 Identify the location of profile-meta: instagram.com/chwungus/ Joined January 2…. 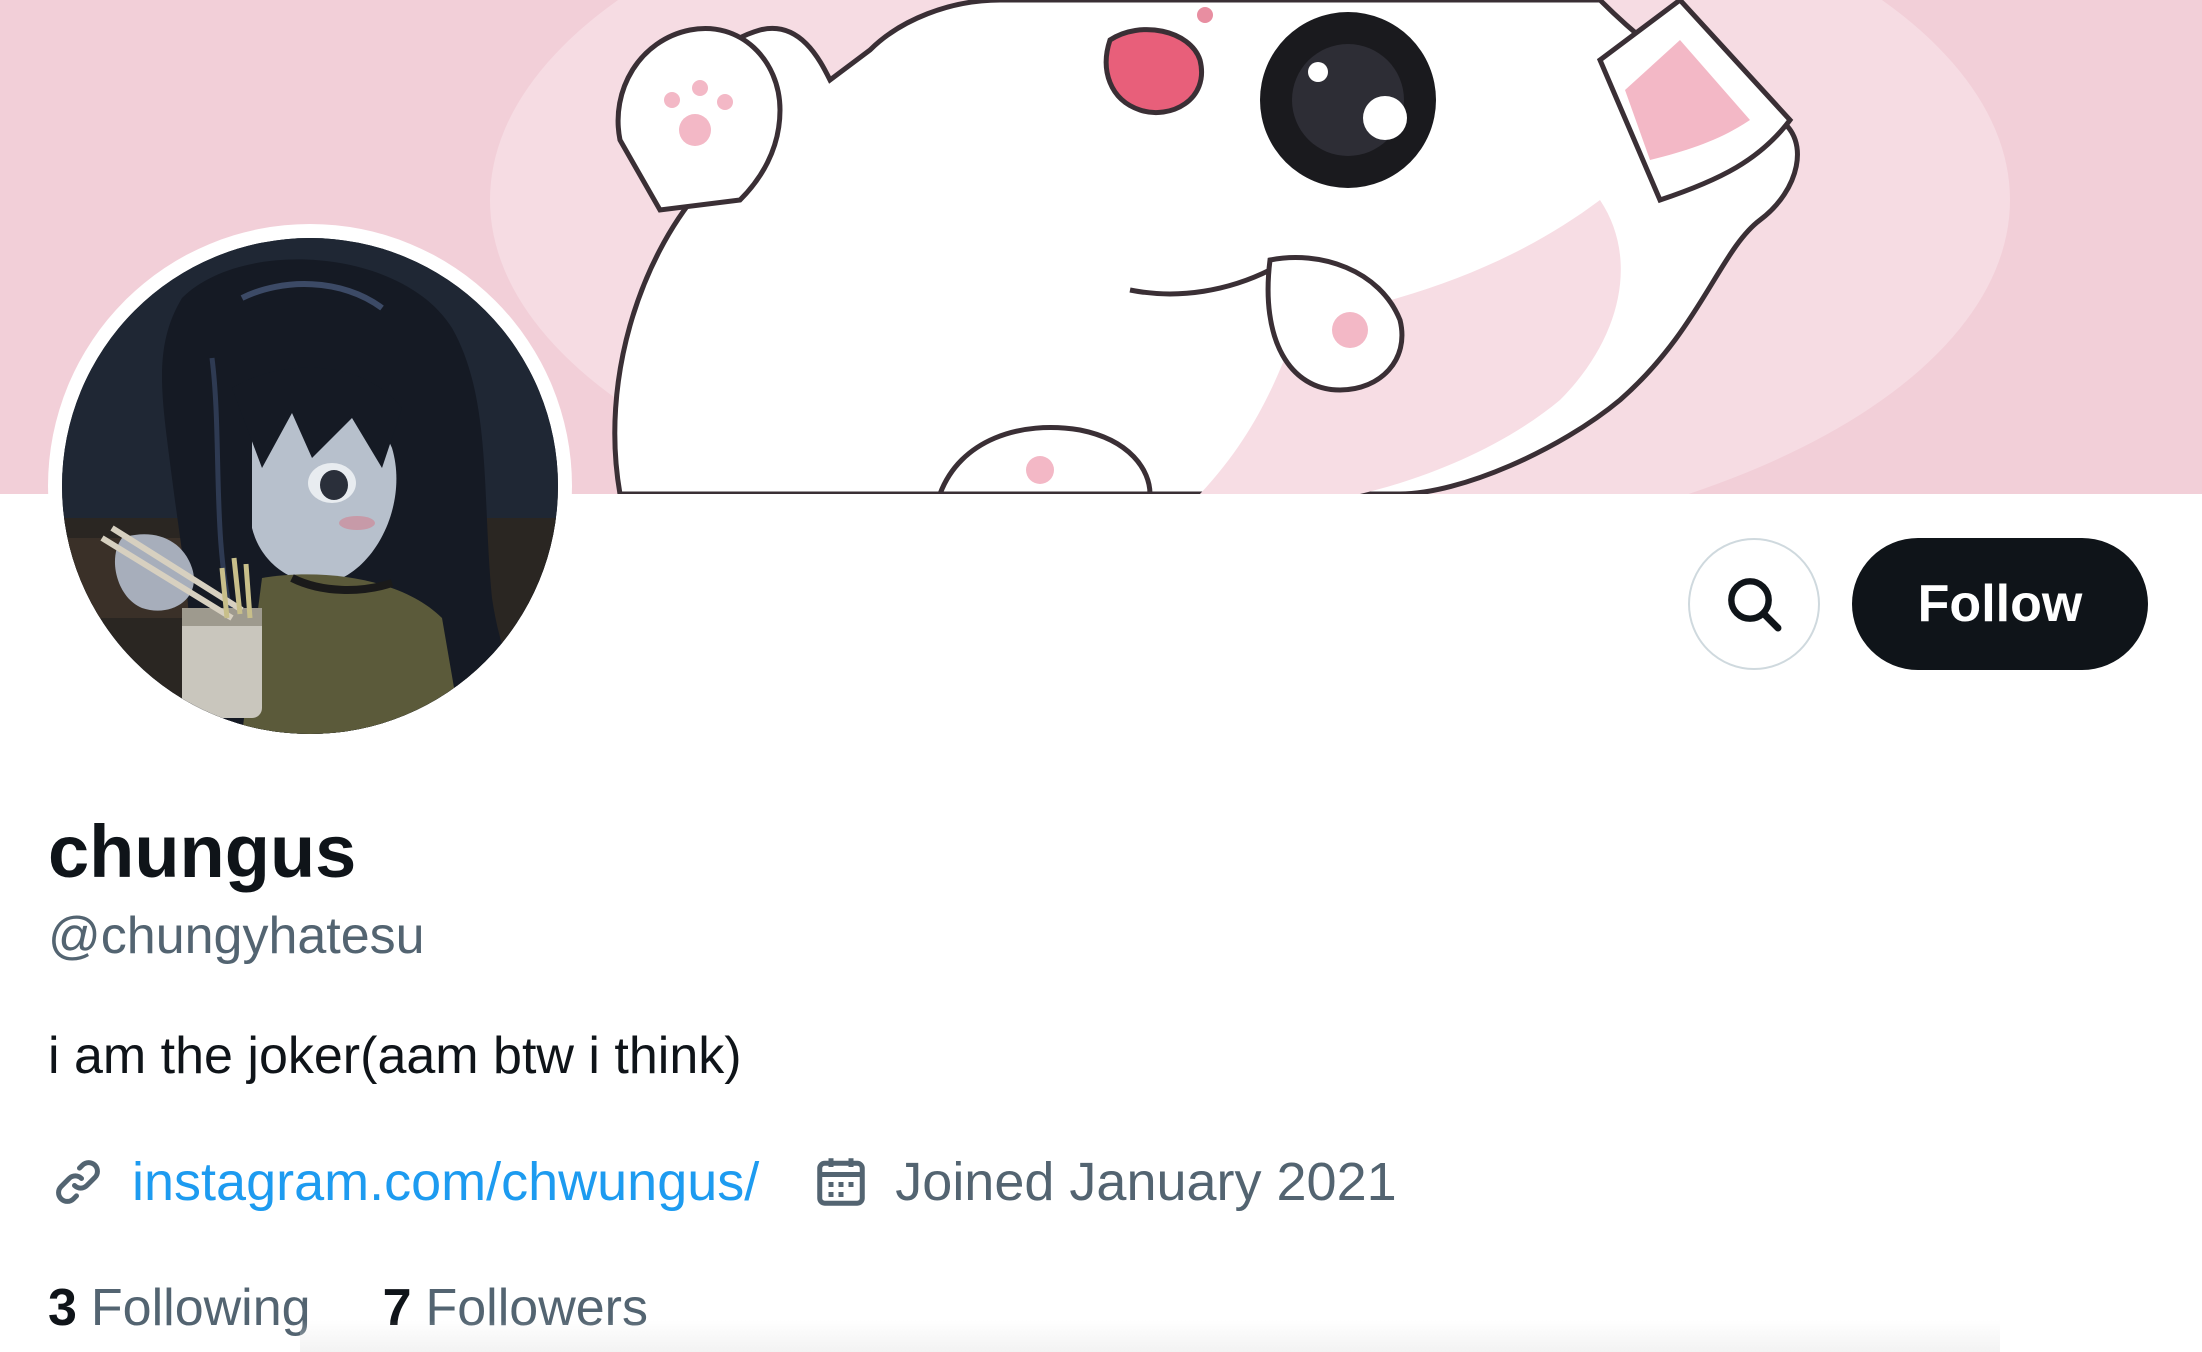
(722, 1182).